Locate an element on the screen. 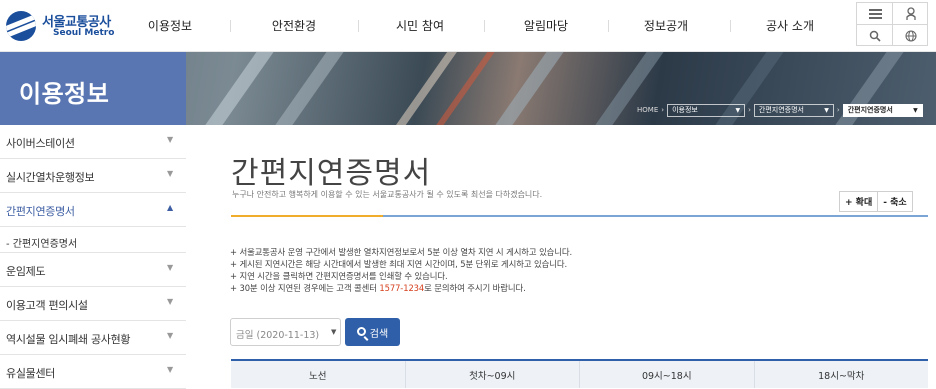  nav-usage-info: 이용정보 is located at coordinates (170, 25).